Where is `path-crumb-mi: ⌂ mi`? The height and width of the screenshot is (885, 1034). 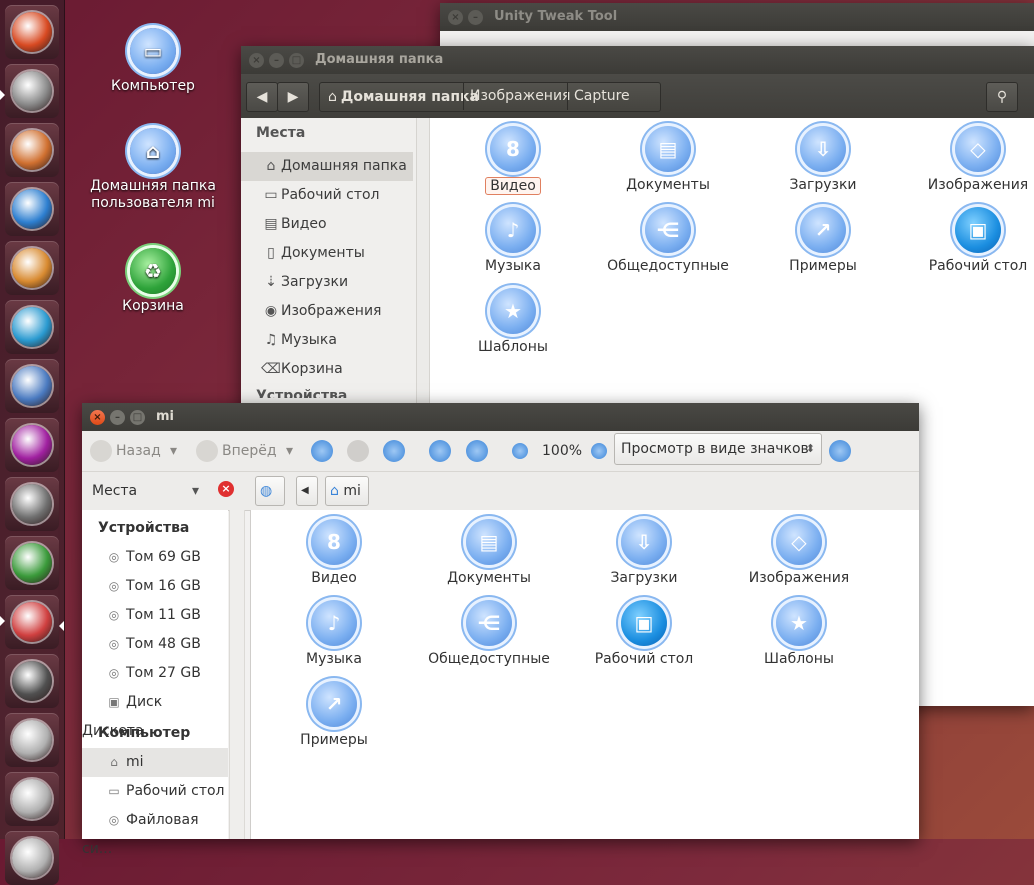
path-crumb-mi: ⌂ mi is located at coordinates (347, 491).